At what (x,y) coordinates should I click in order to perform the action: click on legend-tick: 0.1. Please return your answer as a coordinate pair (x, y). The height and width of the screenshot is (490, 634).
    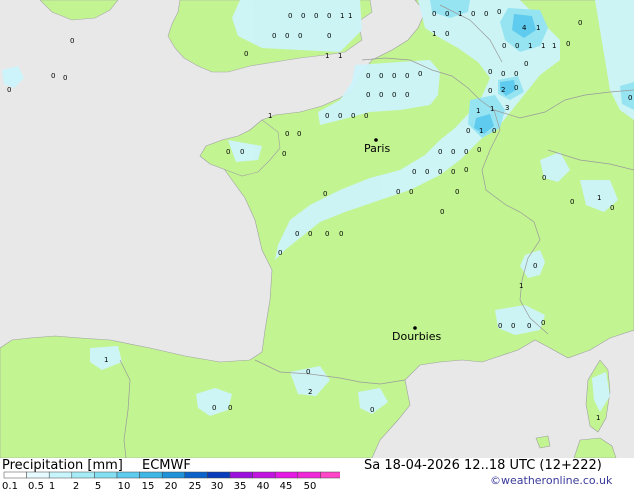
    Looking at the image, I should click on (10, 485).